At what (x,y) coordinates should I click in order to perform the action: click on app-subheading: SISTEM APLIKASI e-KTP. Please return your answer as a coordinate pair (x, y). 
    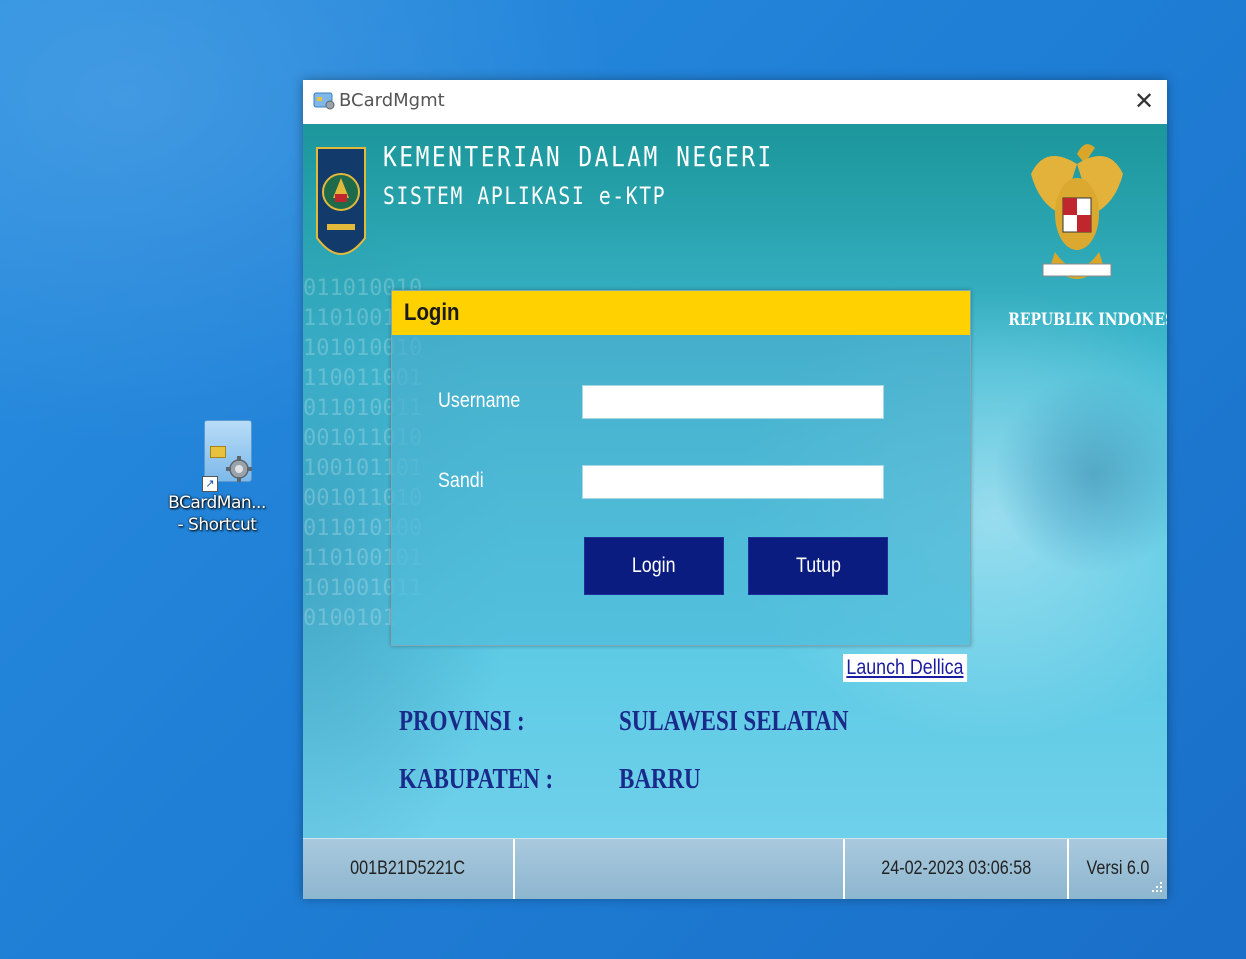
    Looking at the image, I should click on (525, 196).